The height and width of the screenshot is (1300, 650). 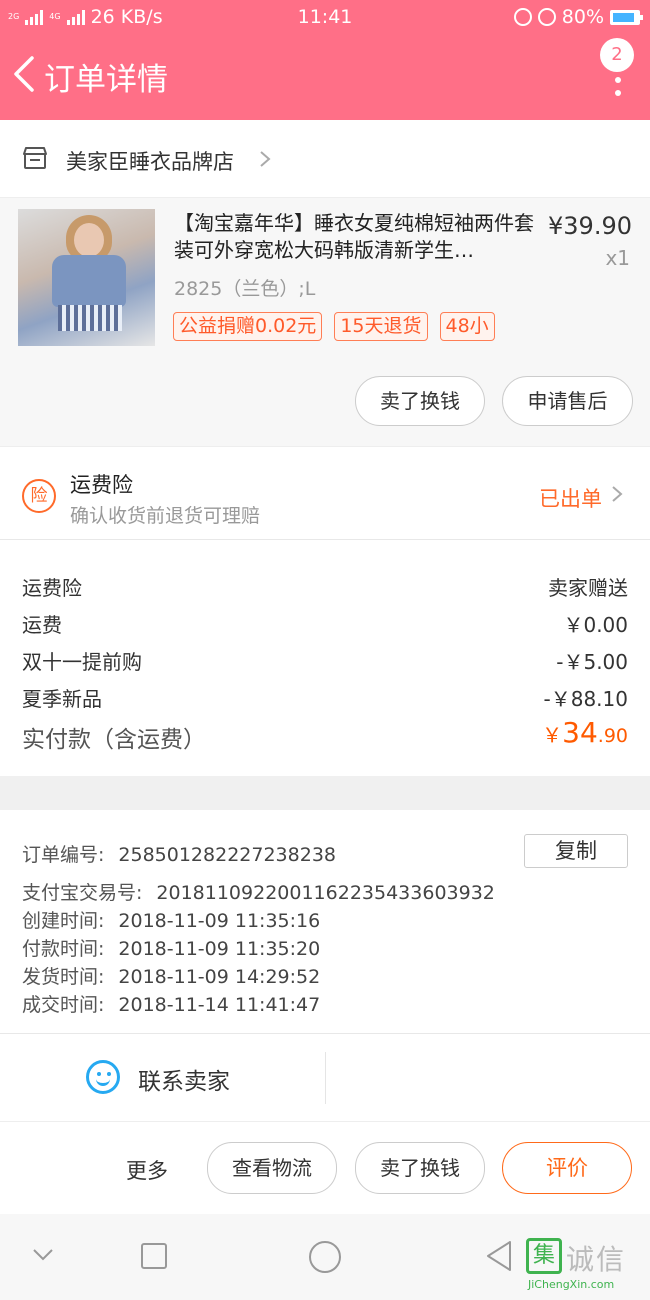 I want to click on fee-value: -￥5.00, so click(x=592, y=662).